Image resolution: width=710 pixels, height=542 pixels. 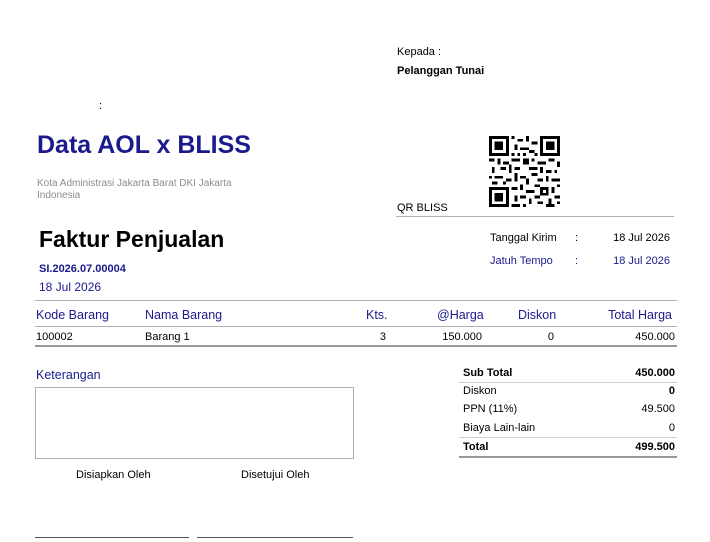 I want to click on notes-box, so click(x=194, y=423).